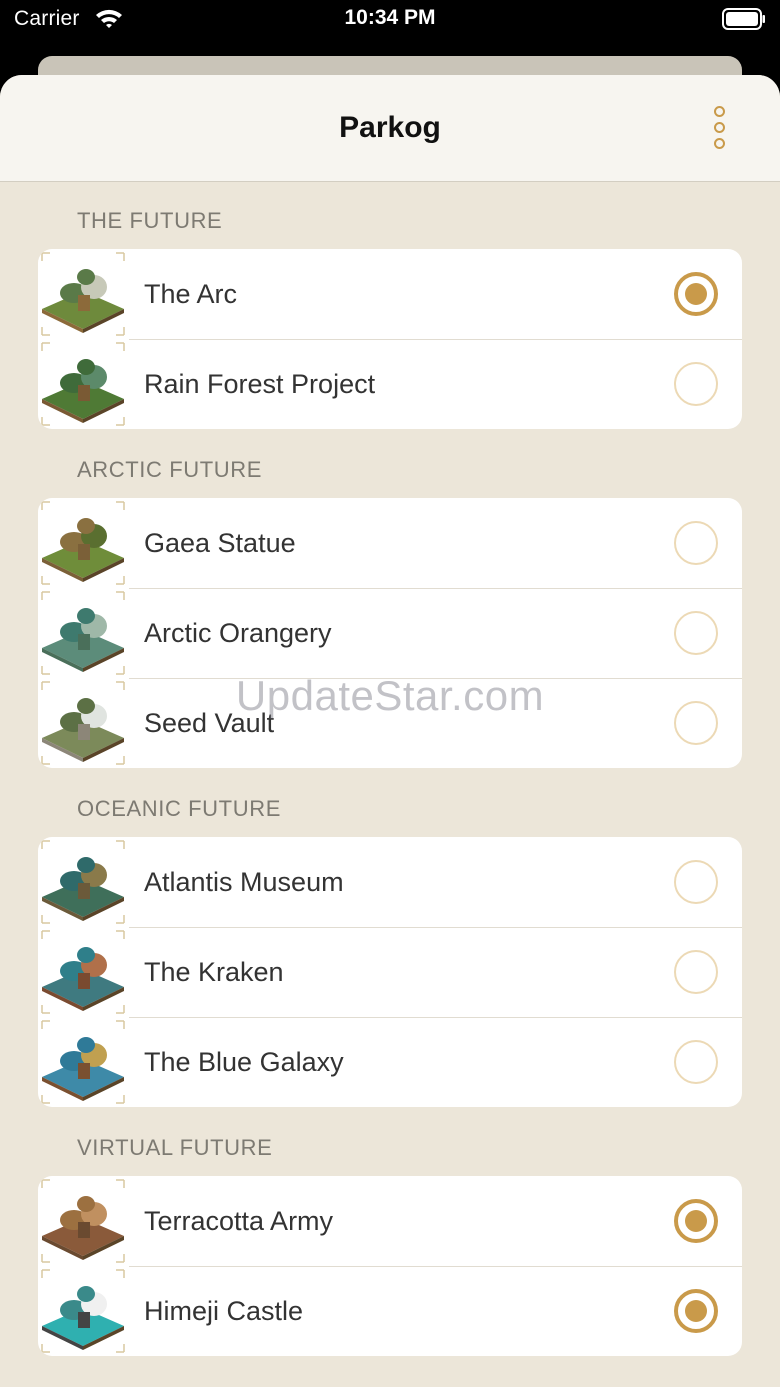 The image size is (780, 1387). What do you see at coordinates (83, 1062) in the screenshot?
I see `blue-galaxy-icon` at bounding box center [83, 1062].